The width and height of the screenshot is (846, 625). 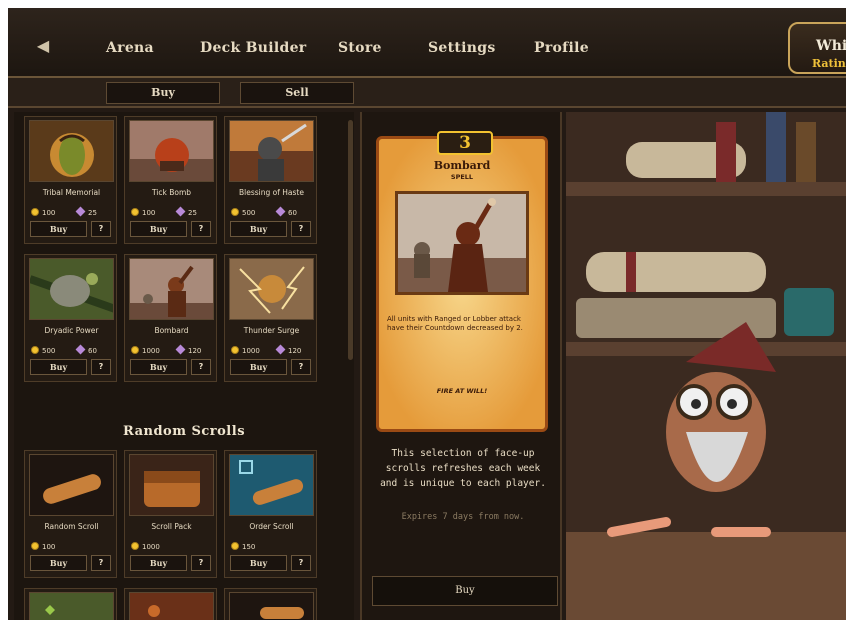 What do you see at coordinates (184, 431) in the screenshot?
I see `random-scrolls-heading: Random Scrolls` at bounding box center [184, 431].